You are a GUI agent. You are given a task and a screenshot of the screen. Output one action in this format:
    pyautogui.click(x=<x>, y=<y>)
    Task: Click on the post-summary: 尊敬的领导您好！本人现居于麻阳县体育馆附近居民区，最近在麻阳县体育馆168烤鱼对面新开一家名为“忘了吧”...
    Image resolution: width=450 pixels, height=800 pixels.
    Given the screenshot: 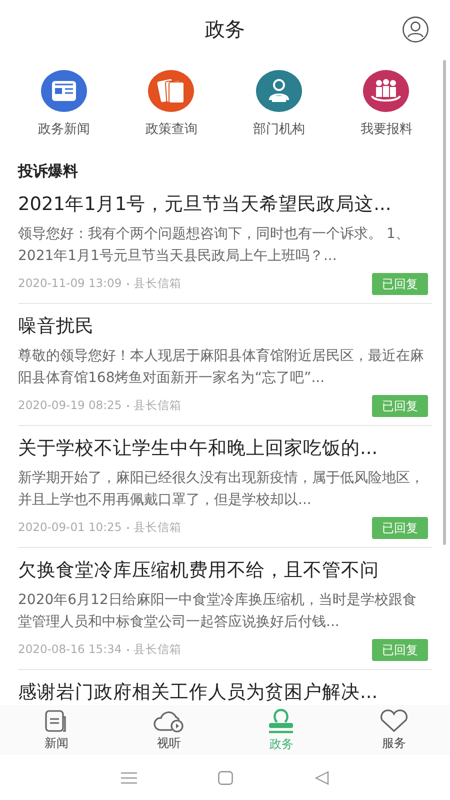 What is the action you would take?
    pyautogui.click(x=221, y=367)
    